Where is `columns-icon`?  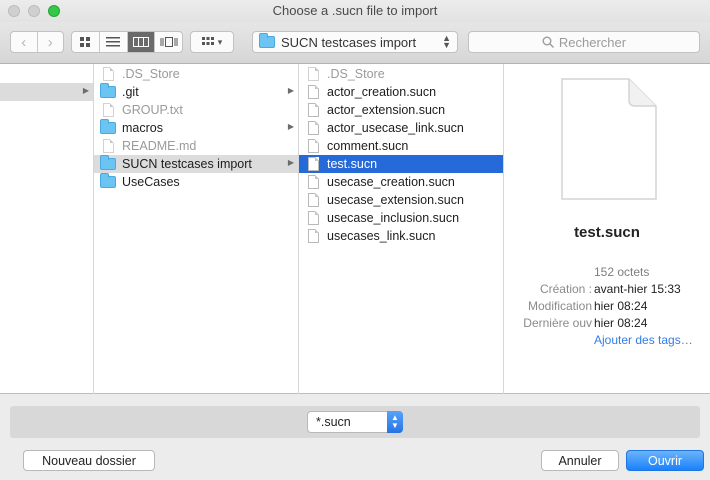 columns-icon is located at coordinates (140, 42).